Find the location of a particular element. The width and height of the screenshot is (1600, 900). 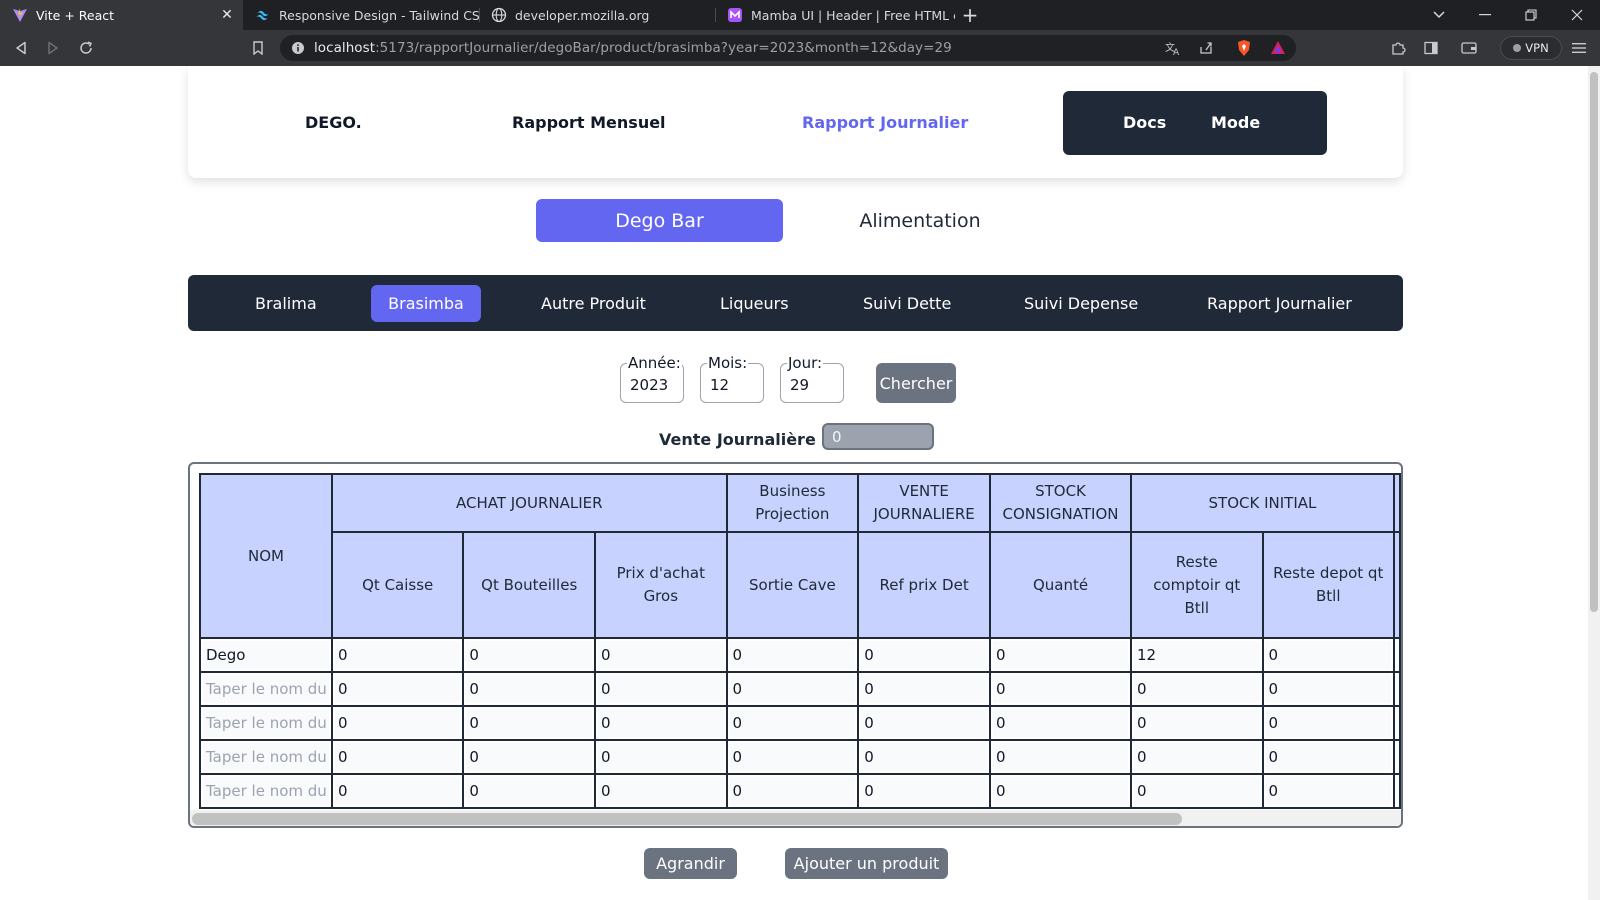

wallet-icon is located at coordinates (1469, 48).